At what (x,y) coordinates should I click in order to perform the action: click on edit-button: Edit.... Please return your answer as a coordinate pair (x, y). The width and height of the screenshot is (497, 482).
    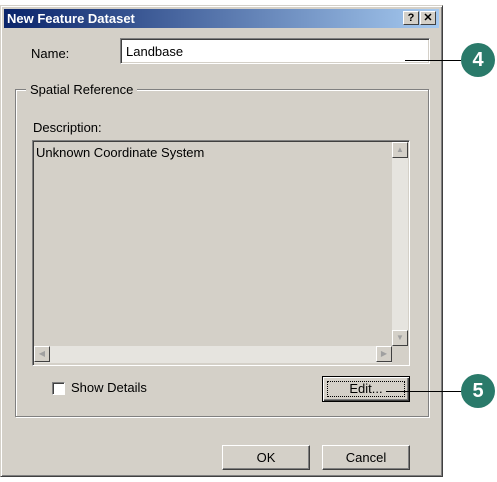
    Looking at the image, I should click on (366, 389).